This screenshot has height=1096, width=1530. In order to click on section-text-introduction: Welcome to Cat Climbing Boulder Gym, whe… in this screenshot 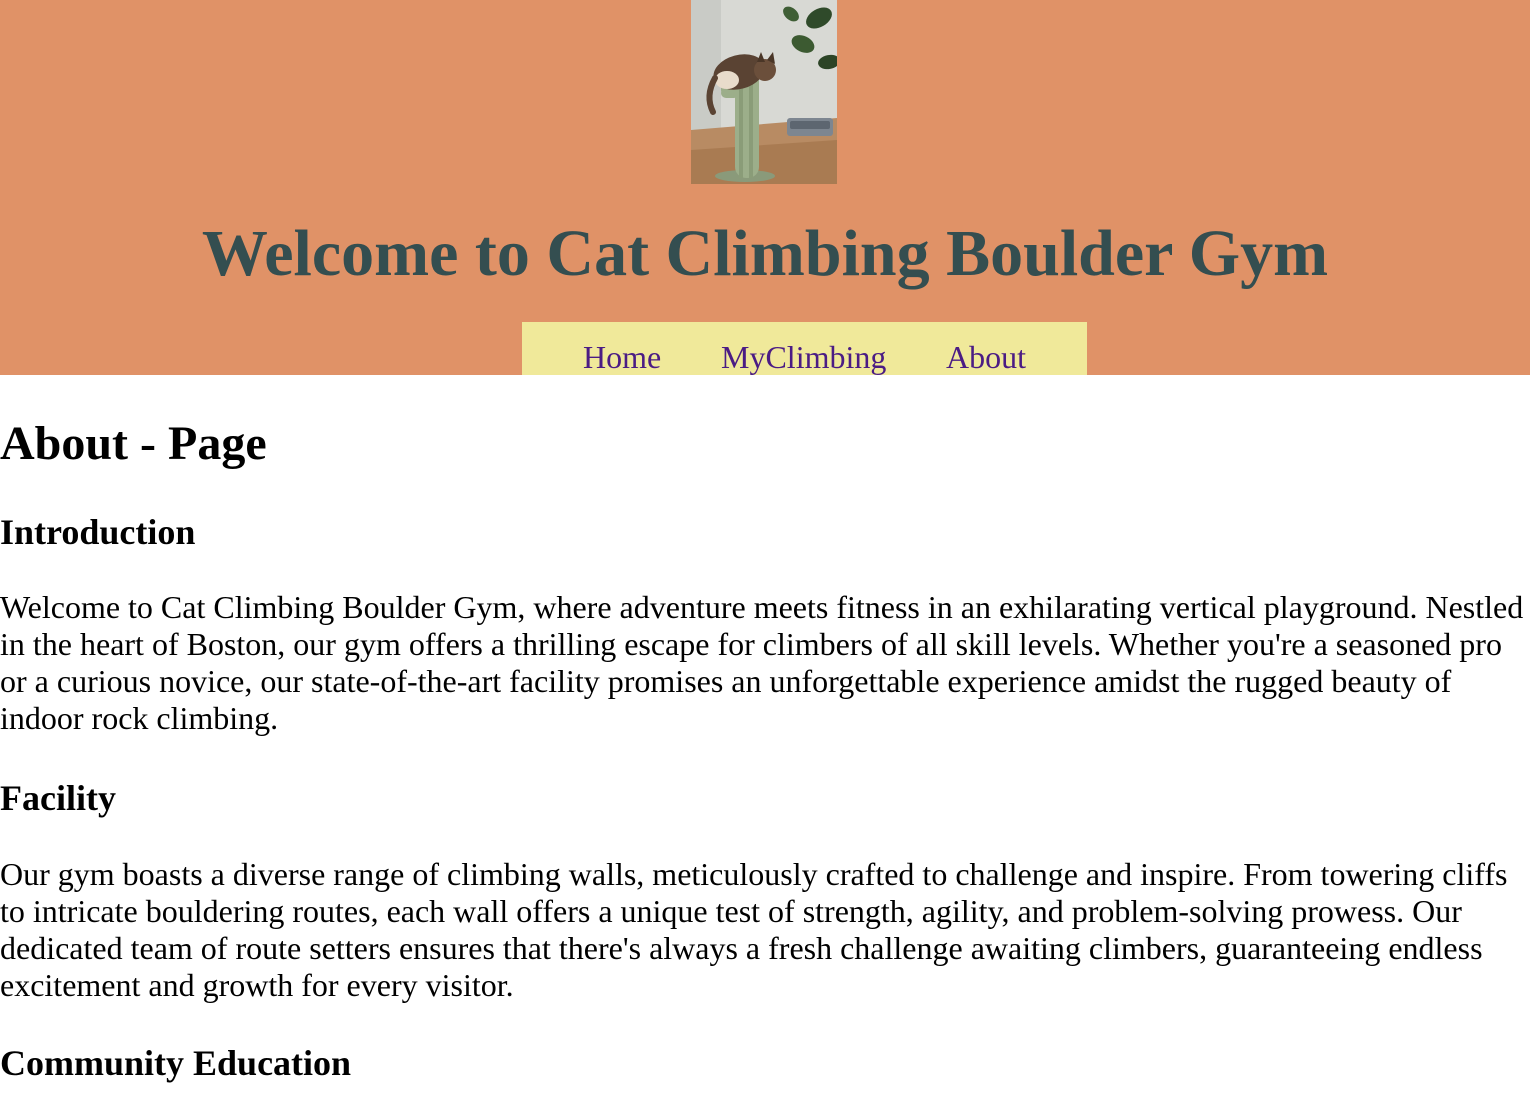, I will do `click(762, 662)`.